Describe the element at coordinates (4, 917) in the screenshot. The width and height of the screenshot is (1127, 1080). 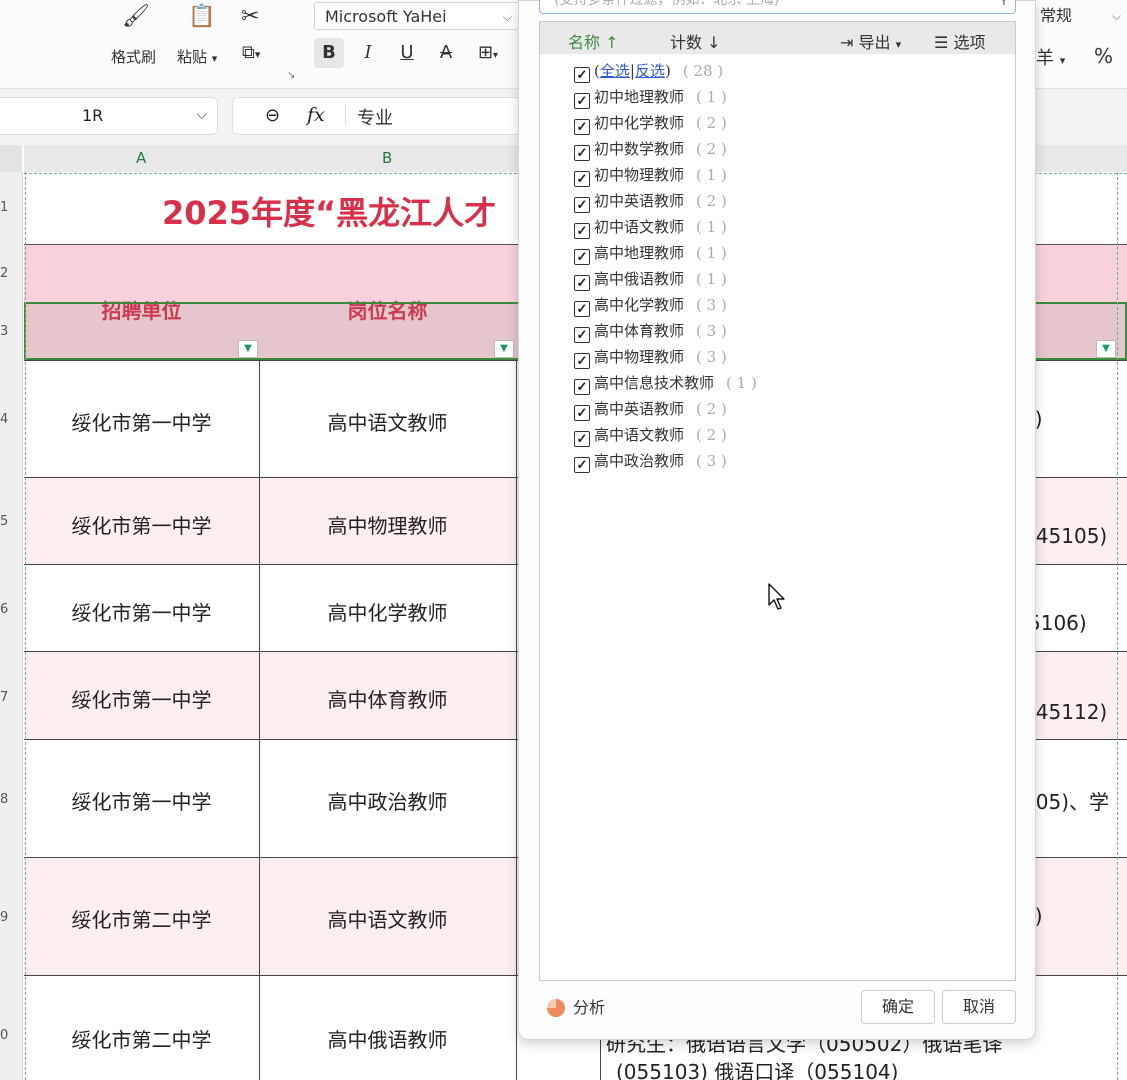
I see `row-header-9: 9` at that location.